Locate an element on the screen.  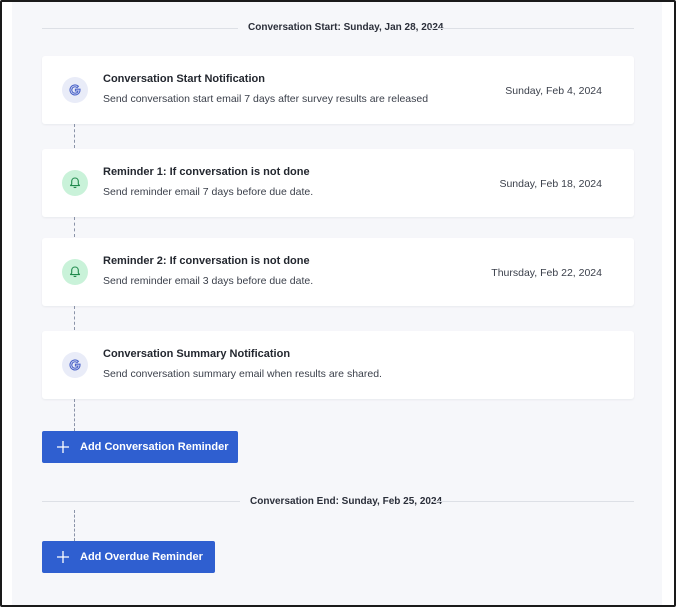
card-title: Conversation Summary Notification is located at coordinates (197, 354).